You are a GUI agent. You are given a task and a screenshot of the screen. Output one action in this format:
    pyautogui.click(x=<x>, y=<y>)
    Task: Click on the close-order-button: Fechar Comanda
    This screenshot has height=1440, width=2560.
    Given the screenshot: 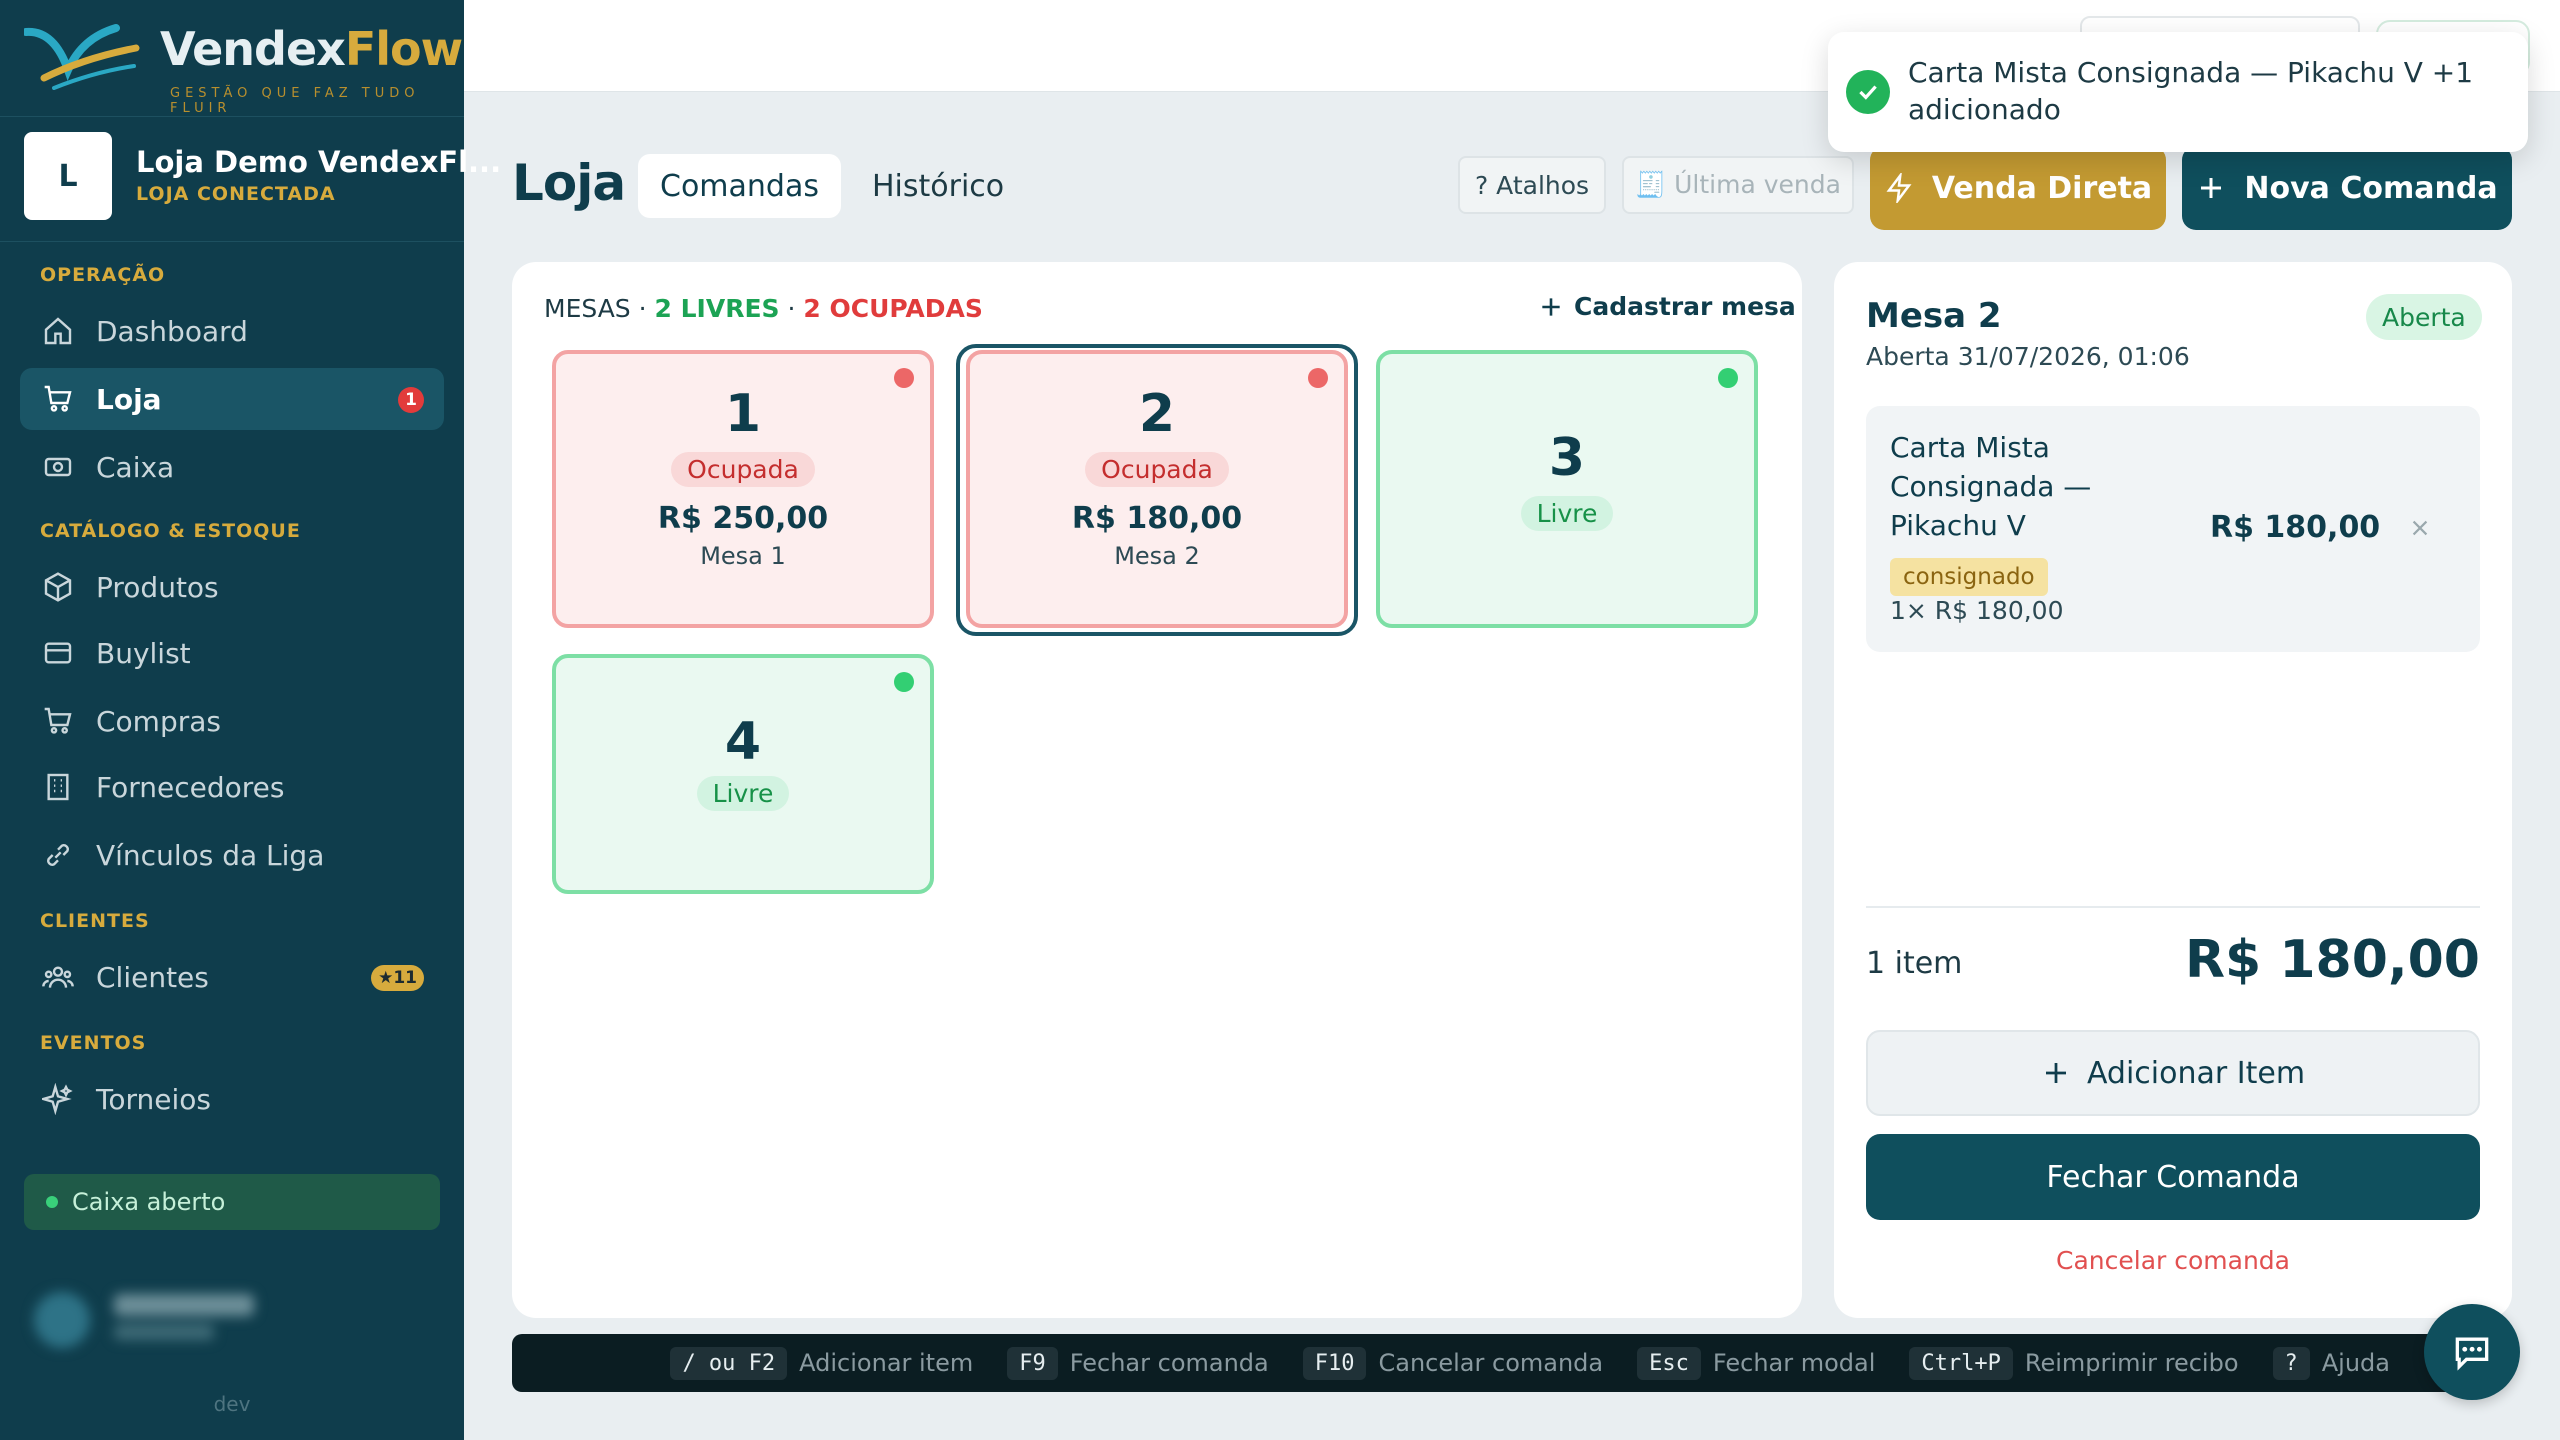 What is the action you would take?
    pyautogui.click(x=2173, y=1177)
    